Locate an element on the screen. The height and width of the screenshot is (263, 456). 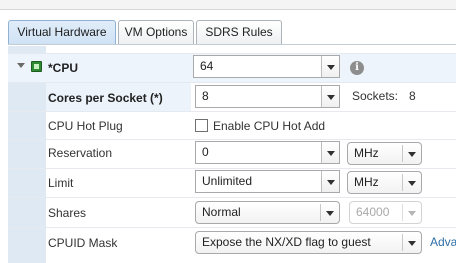
shares-amount-spinner: 64000 is located at coordinates (385, 212).